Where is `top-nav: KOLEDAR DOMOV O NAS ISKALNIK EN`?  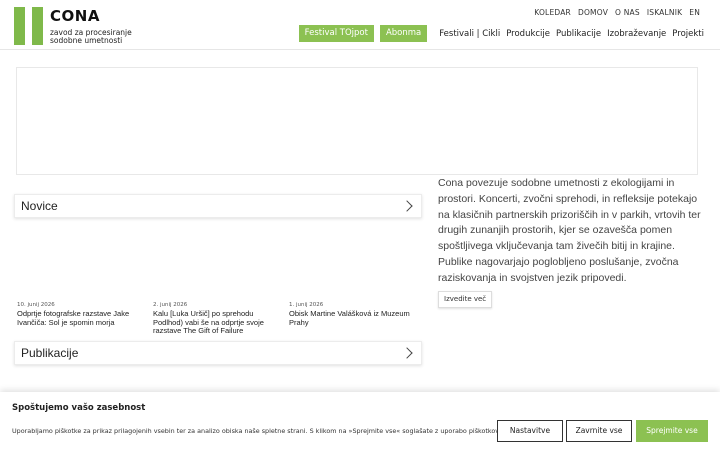 top-nav: KOLEDAR DOMOV O NAS ISKALNIK EN is located at coordinates (617, 12).